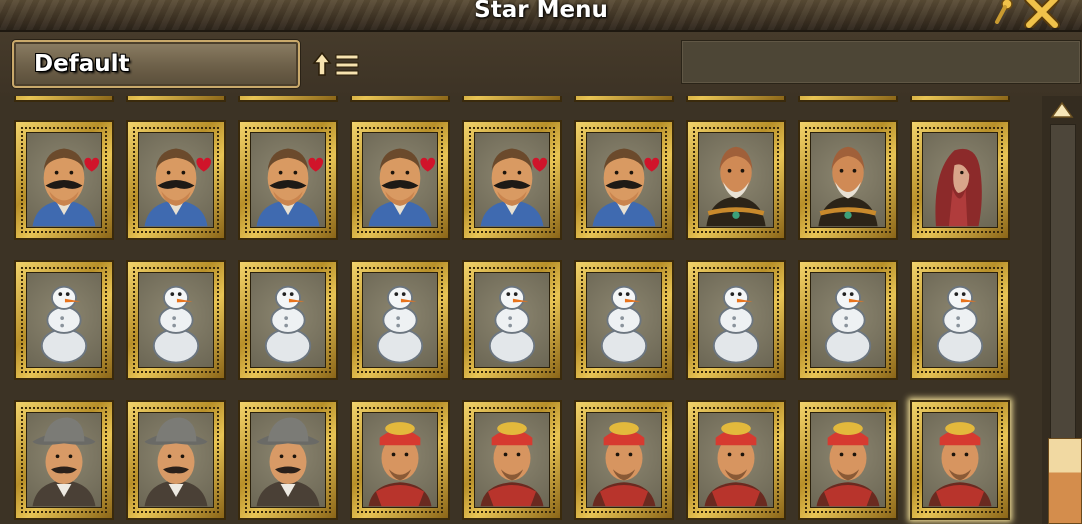 The image size is (1082, 524). What do you see at coordinates (1005, 12) in the screenshot?
I see `pin-icon` at bounding box center [1005, 12].